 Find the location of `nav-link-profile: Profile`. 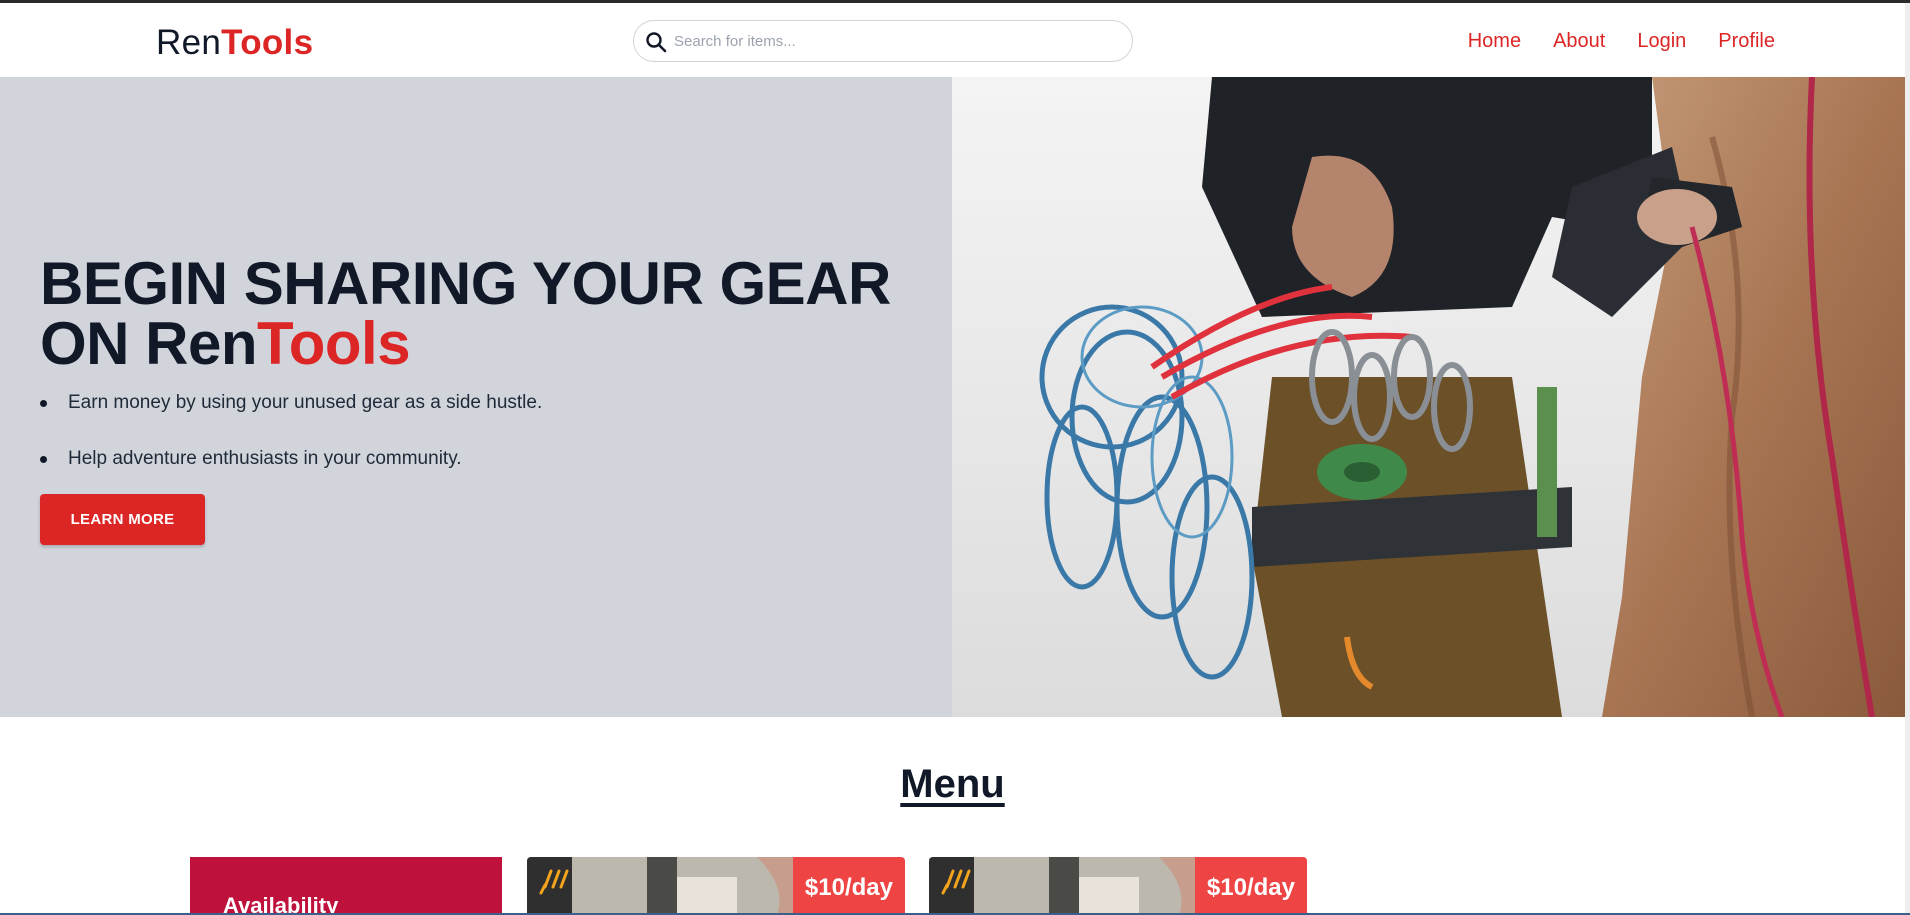

nav-link-profile: Profile is located at coordinates (1746, 41).